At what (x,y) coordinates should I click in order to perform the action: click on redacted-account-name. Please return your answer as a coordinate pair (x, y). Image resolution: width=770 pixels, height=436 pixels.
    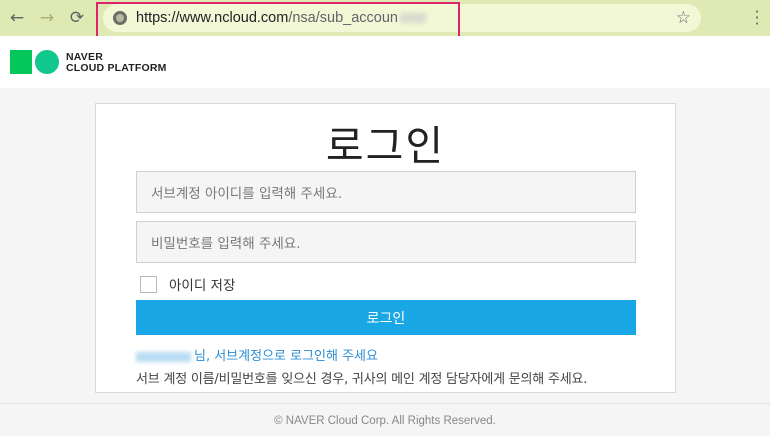
    Looking at the image, I should click on (163, 356).